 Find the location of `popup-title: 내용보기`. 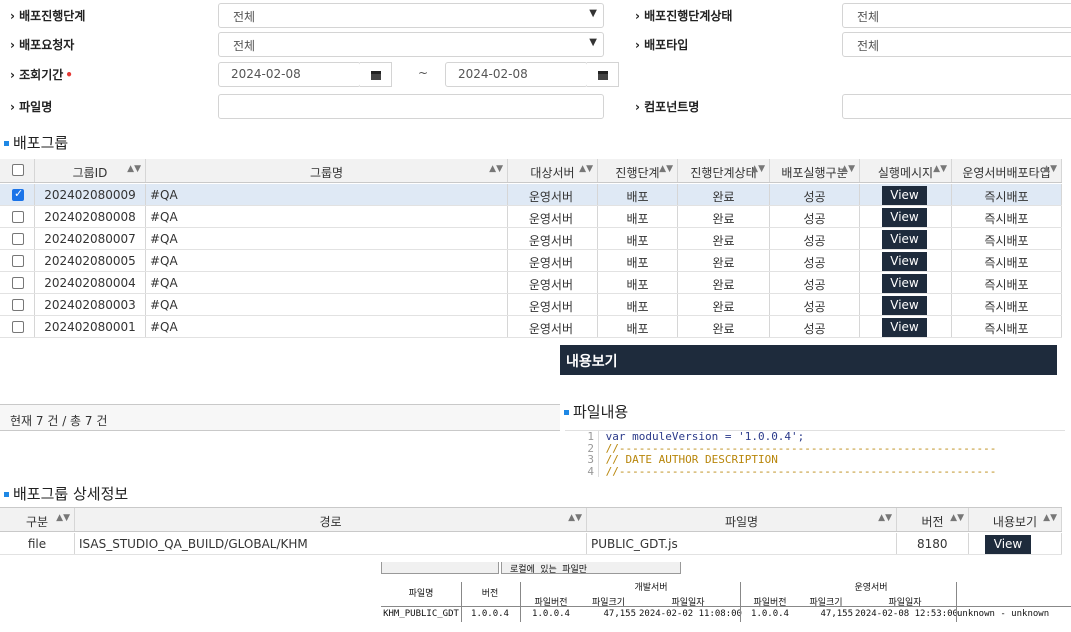

popup-title: 내용보기 is located at coordinates (592, 362).